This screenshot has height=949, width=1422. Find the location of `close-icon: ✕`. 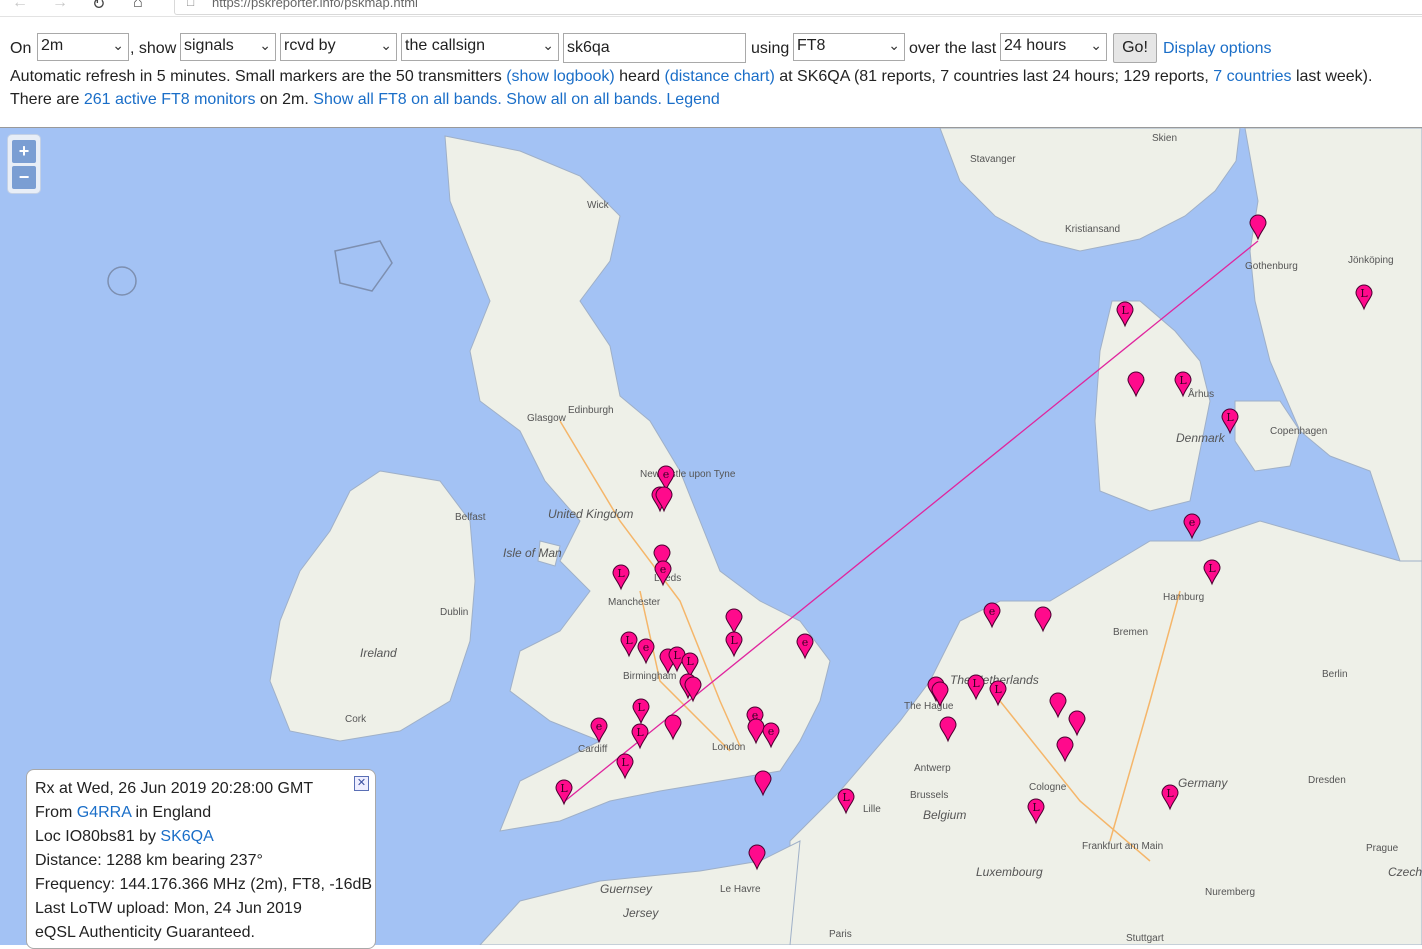

close-icon: ✕ is located at coordinates (361, 783).